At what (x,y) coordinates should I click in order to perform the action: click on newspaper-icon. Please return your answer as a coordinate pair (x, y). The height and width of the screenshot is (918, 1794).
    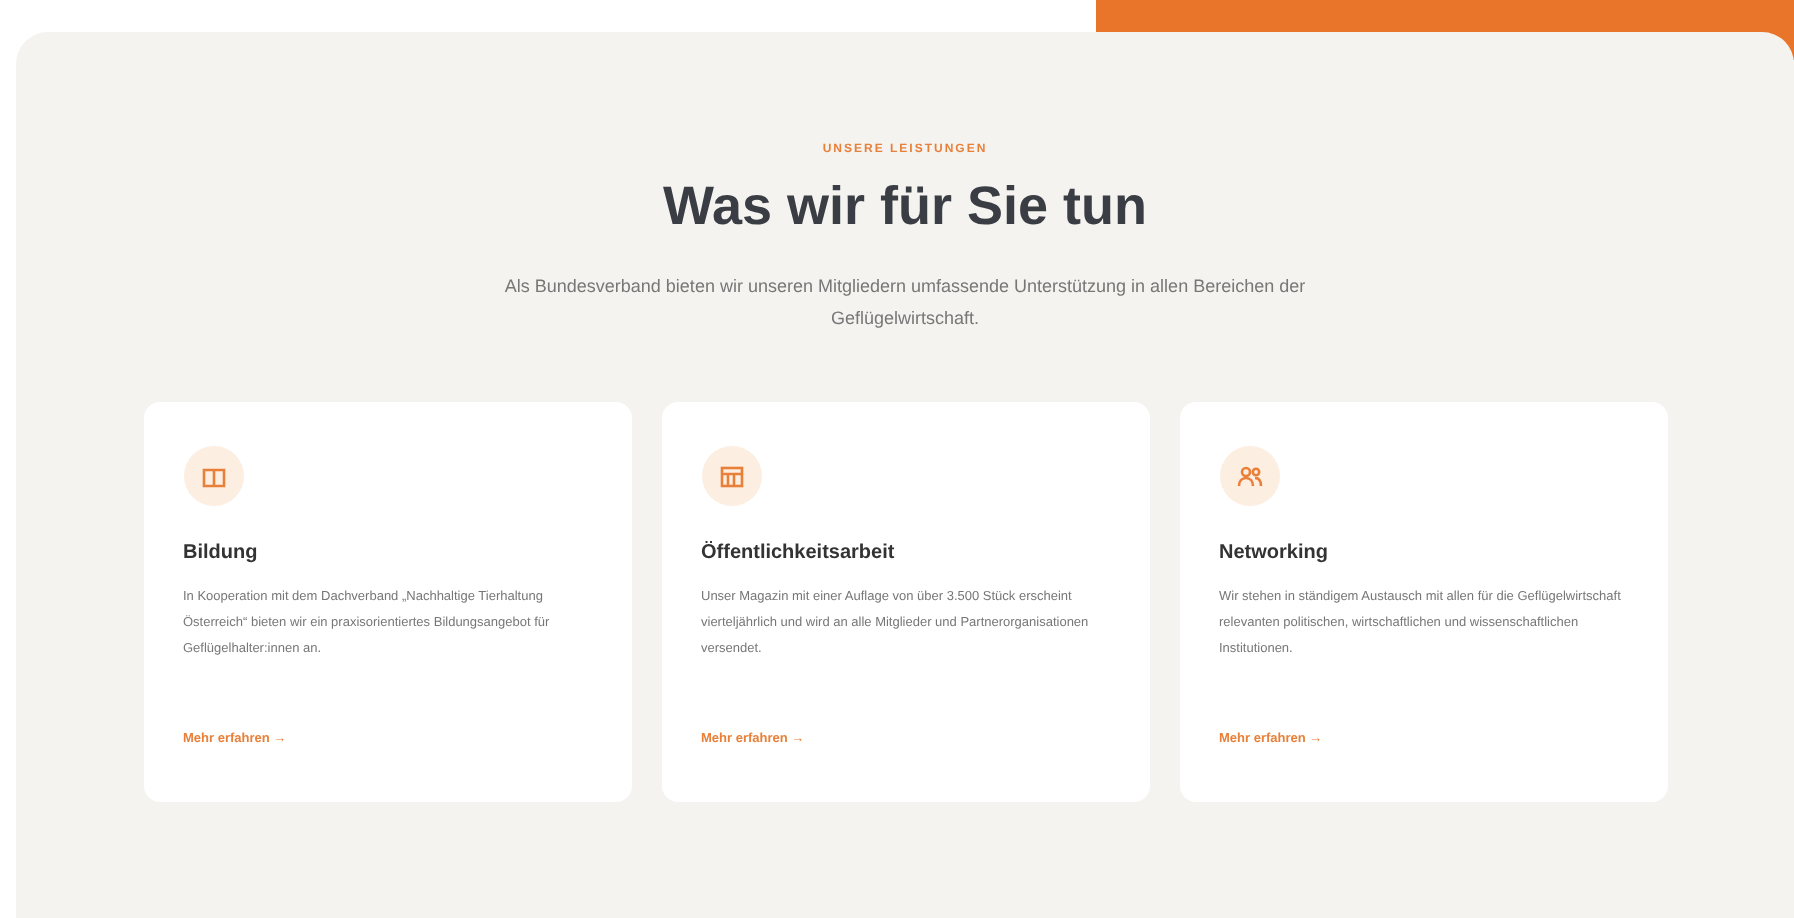
    Looking at the image, I should click on (731, 476).